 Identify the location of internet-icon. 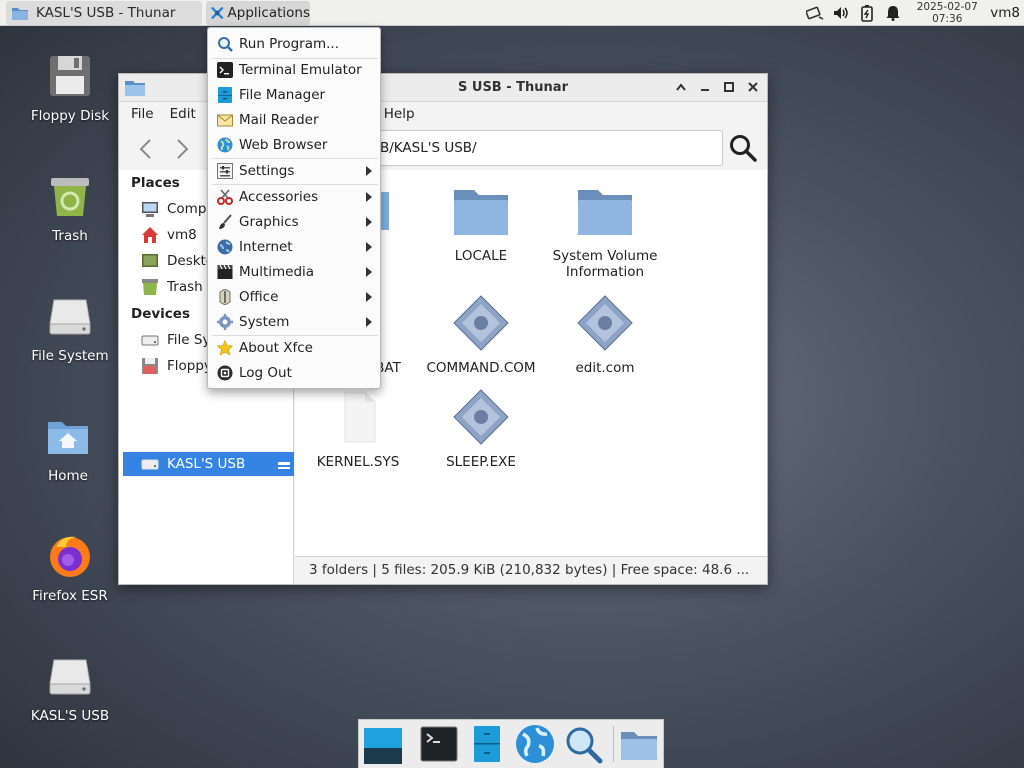
(224, 247).